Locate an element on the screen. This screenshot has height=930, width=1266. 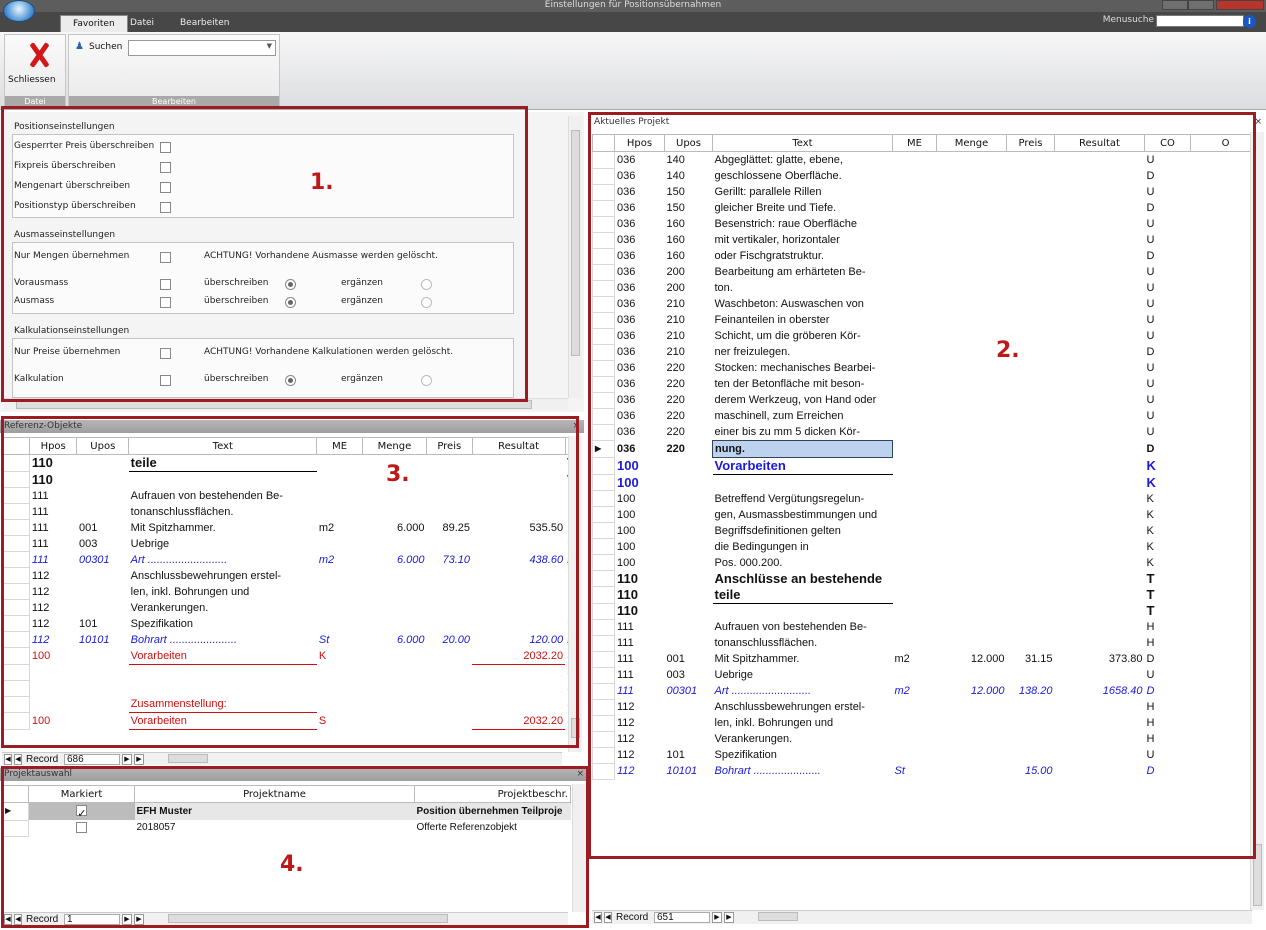
kalkulation-checkbox is located at coordinates (165, 380).